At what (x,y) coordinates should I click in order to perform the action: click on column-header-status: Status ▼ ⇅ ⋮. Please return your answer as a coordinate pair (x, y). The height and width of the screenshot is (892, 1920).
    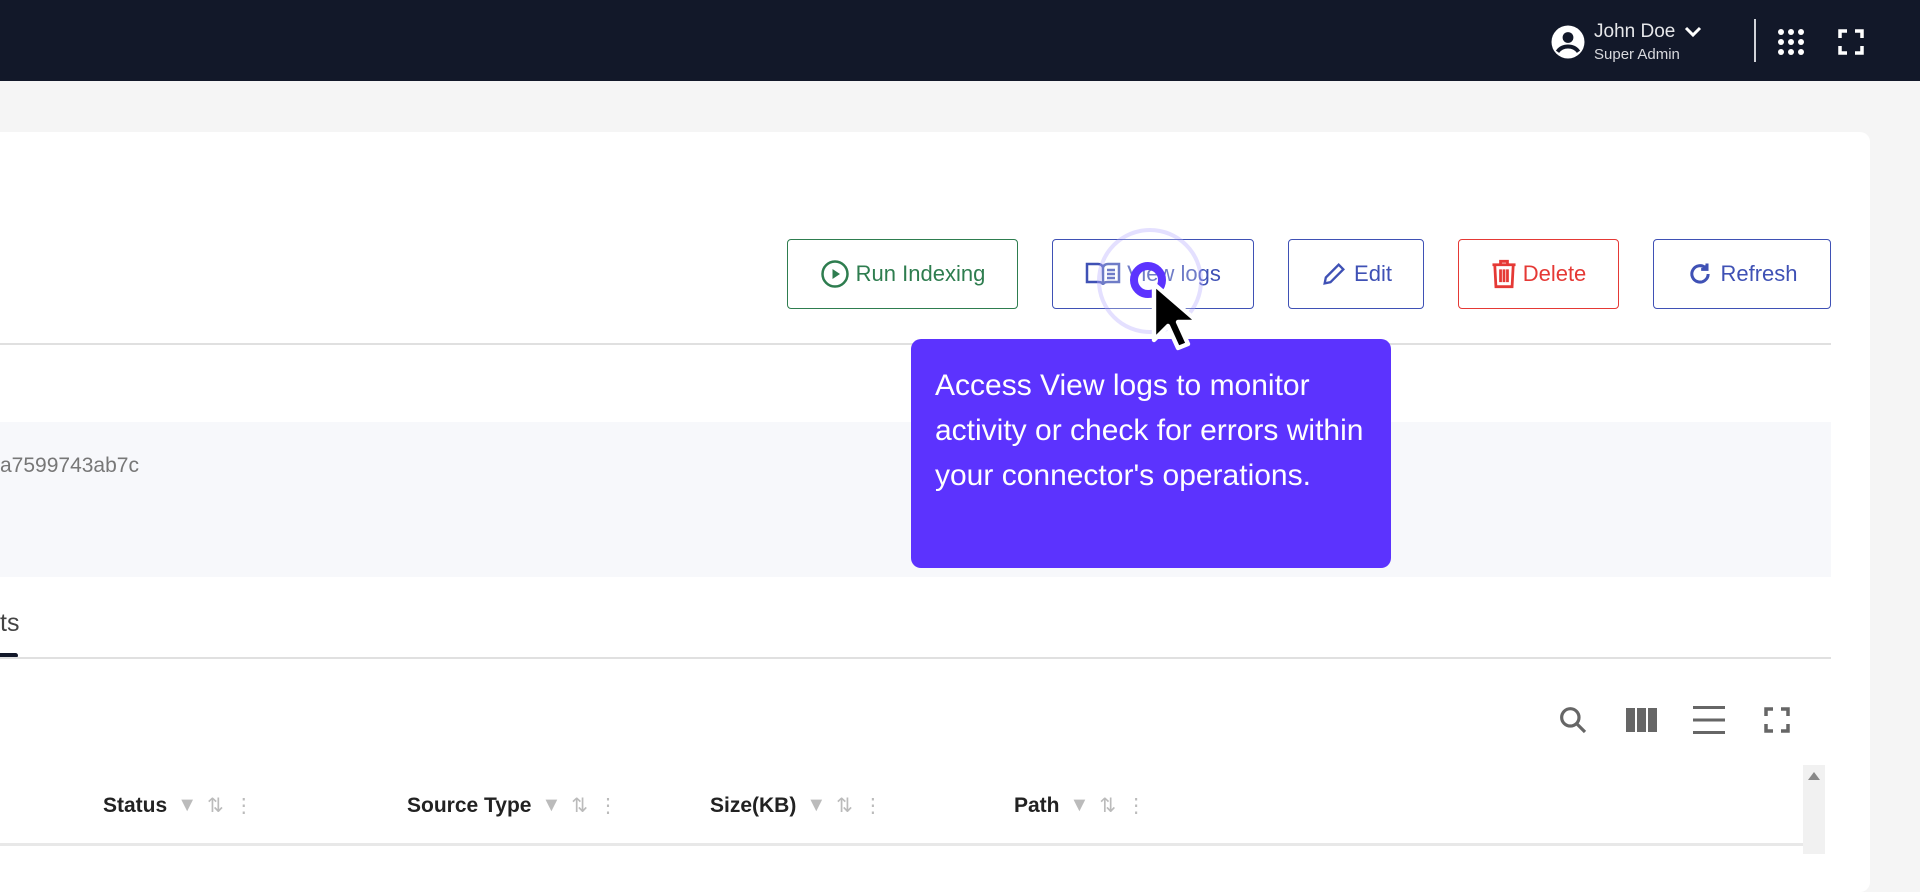
    Looking at the image, I should click on (178, 805).